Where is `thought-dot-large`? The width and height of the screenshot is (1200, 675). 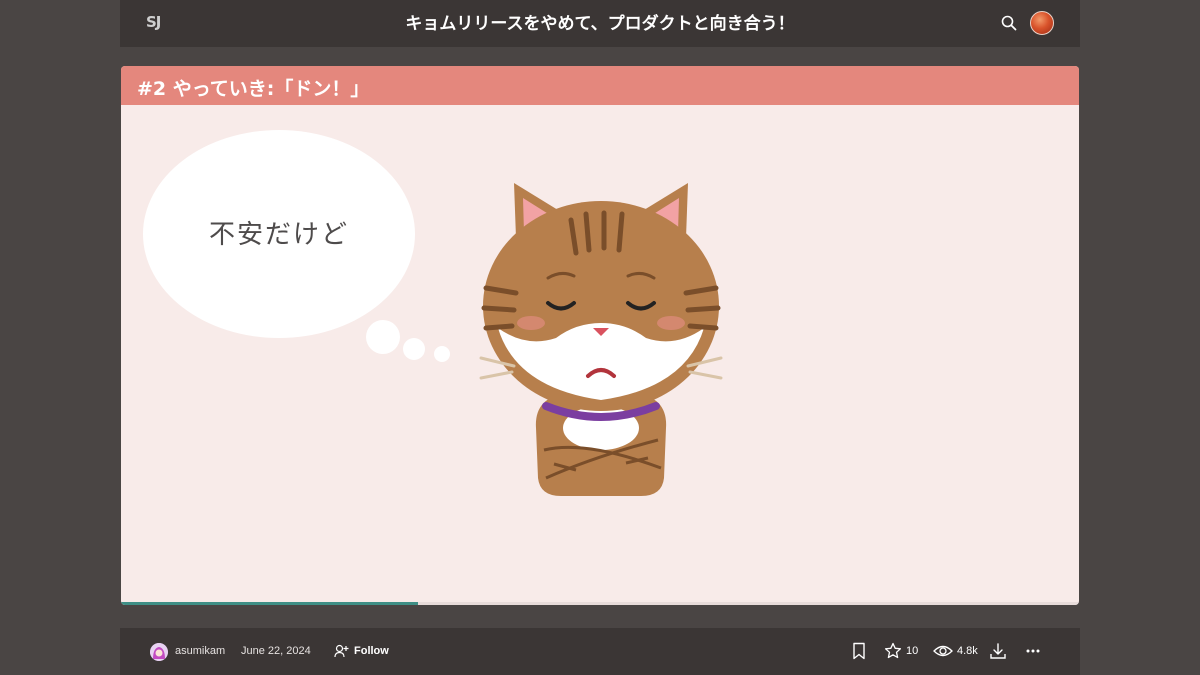 thought-dot-large is located at coordinates (383, 337).